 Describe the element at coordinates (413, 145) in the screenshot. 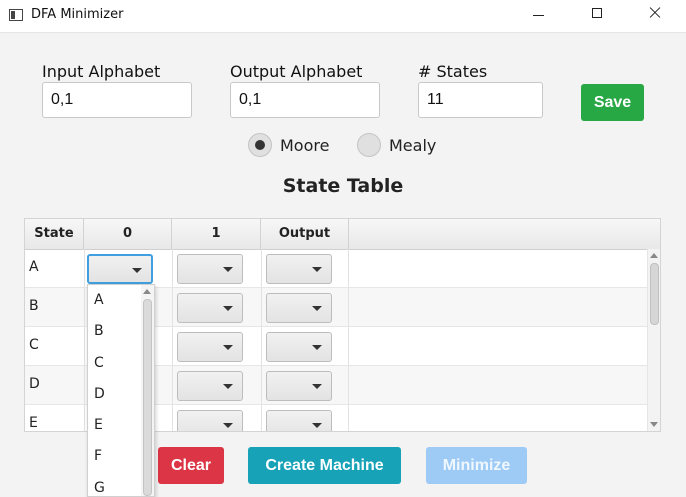

I see `mealy-radio-label: Mealy` at that location.